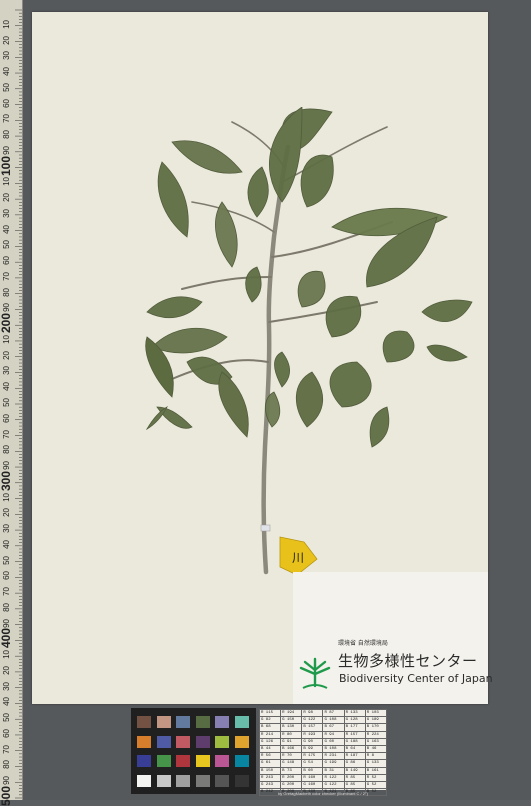 This screenshot has height=806, width=531. Describe the element at coordinates (270, 741) in the screenshot. I see `table-cell: G 126` at that location.